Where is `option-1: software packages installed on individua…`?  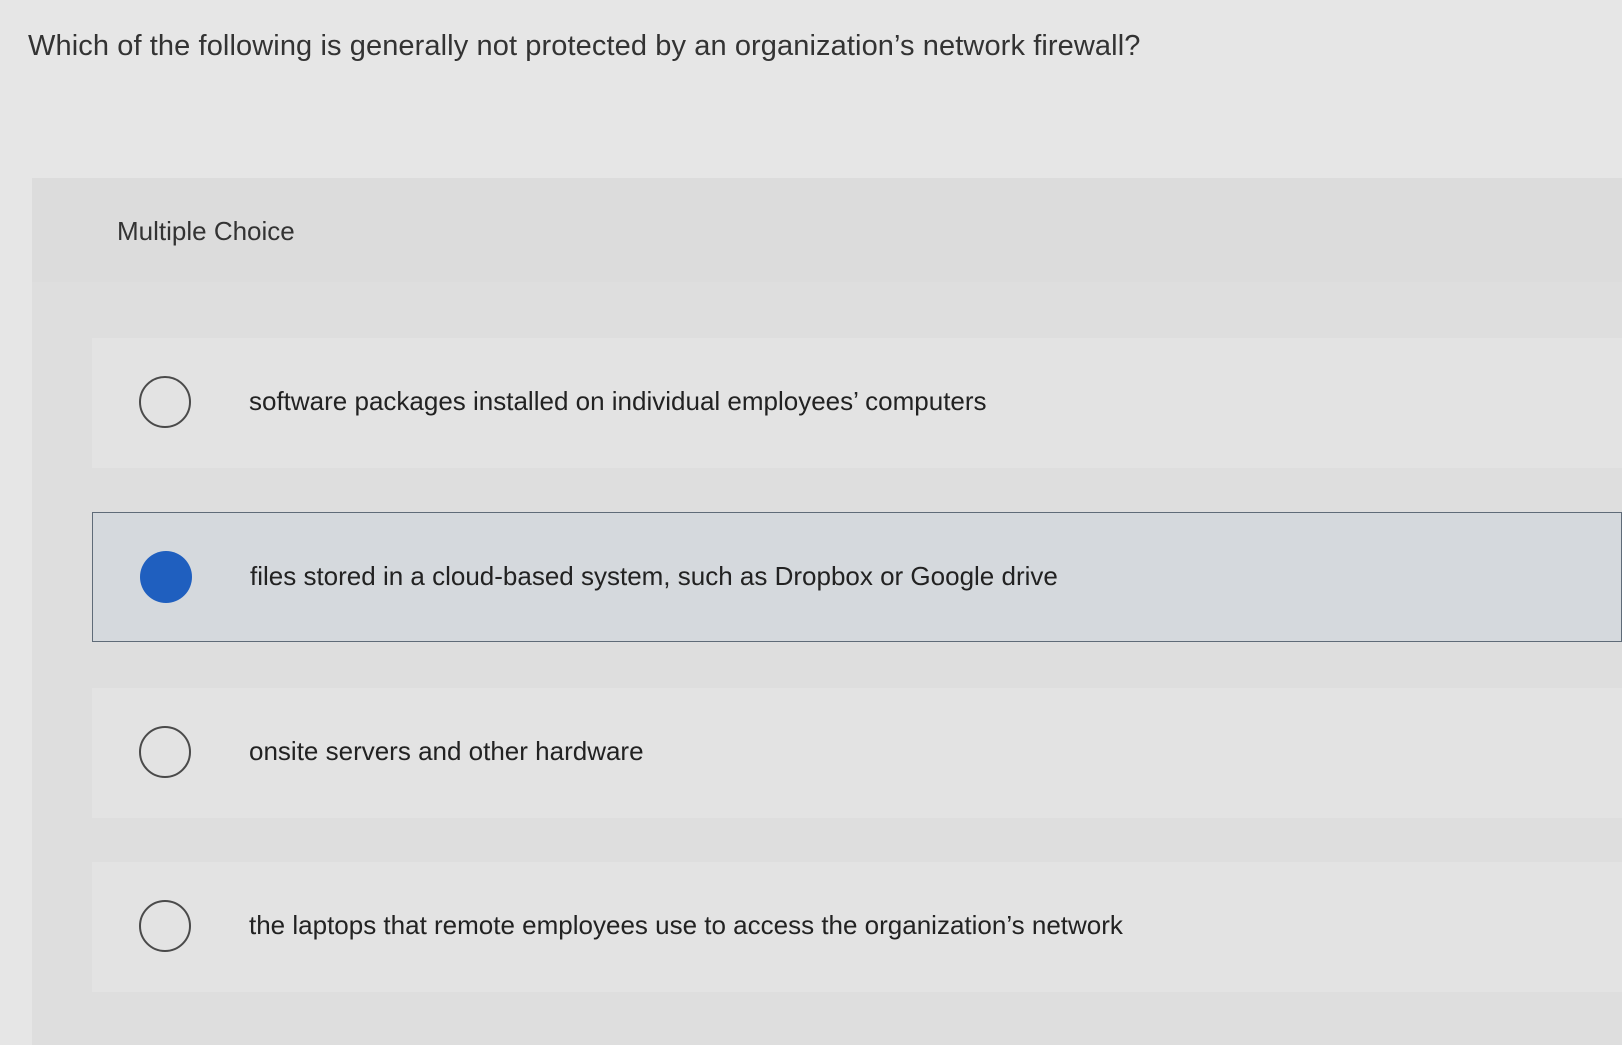
option-1: software packages installed on individua… is located at coordinates (857, 403).